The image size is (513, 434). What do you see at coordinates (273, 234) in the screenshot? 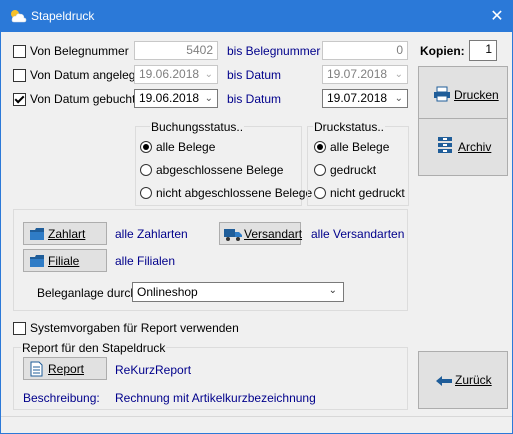
I see `versandart-label: Versandart` at bounding box center [273, 234].